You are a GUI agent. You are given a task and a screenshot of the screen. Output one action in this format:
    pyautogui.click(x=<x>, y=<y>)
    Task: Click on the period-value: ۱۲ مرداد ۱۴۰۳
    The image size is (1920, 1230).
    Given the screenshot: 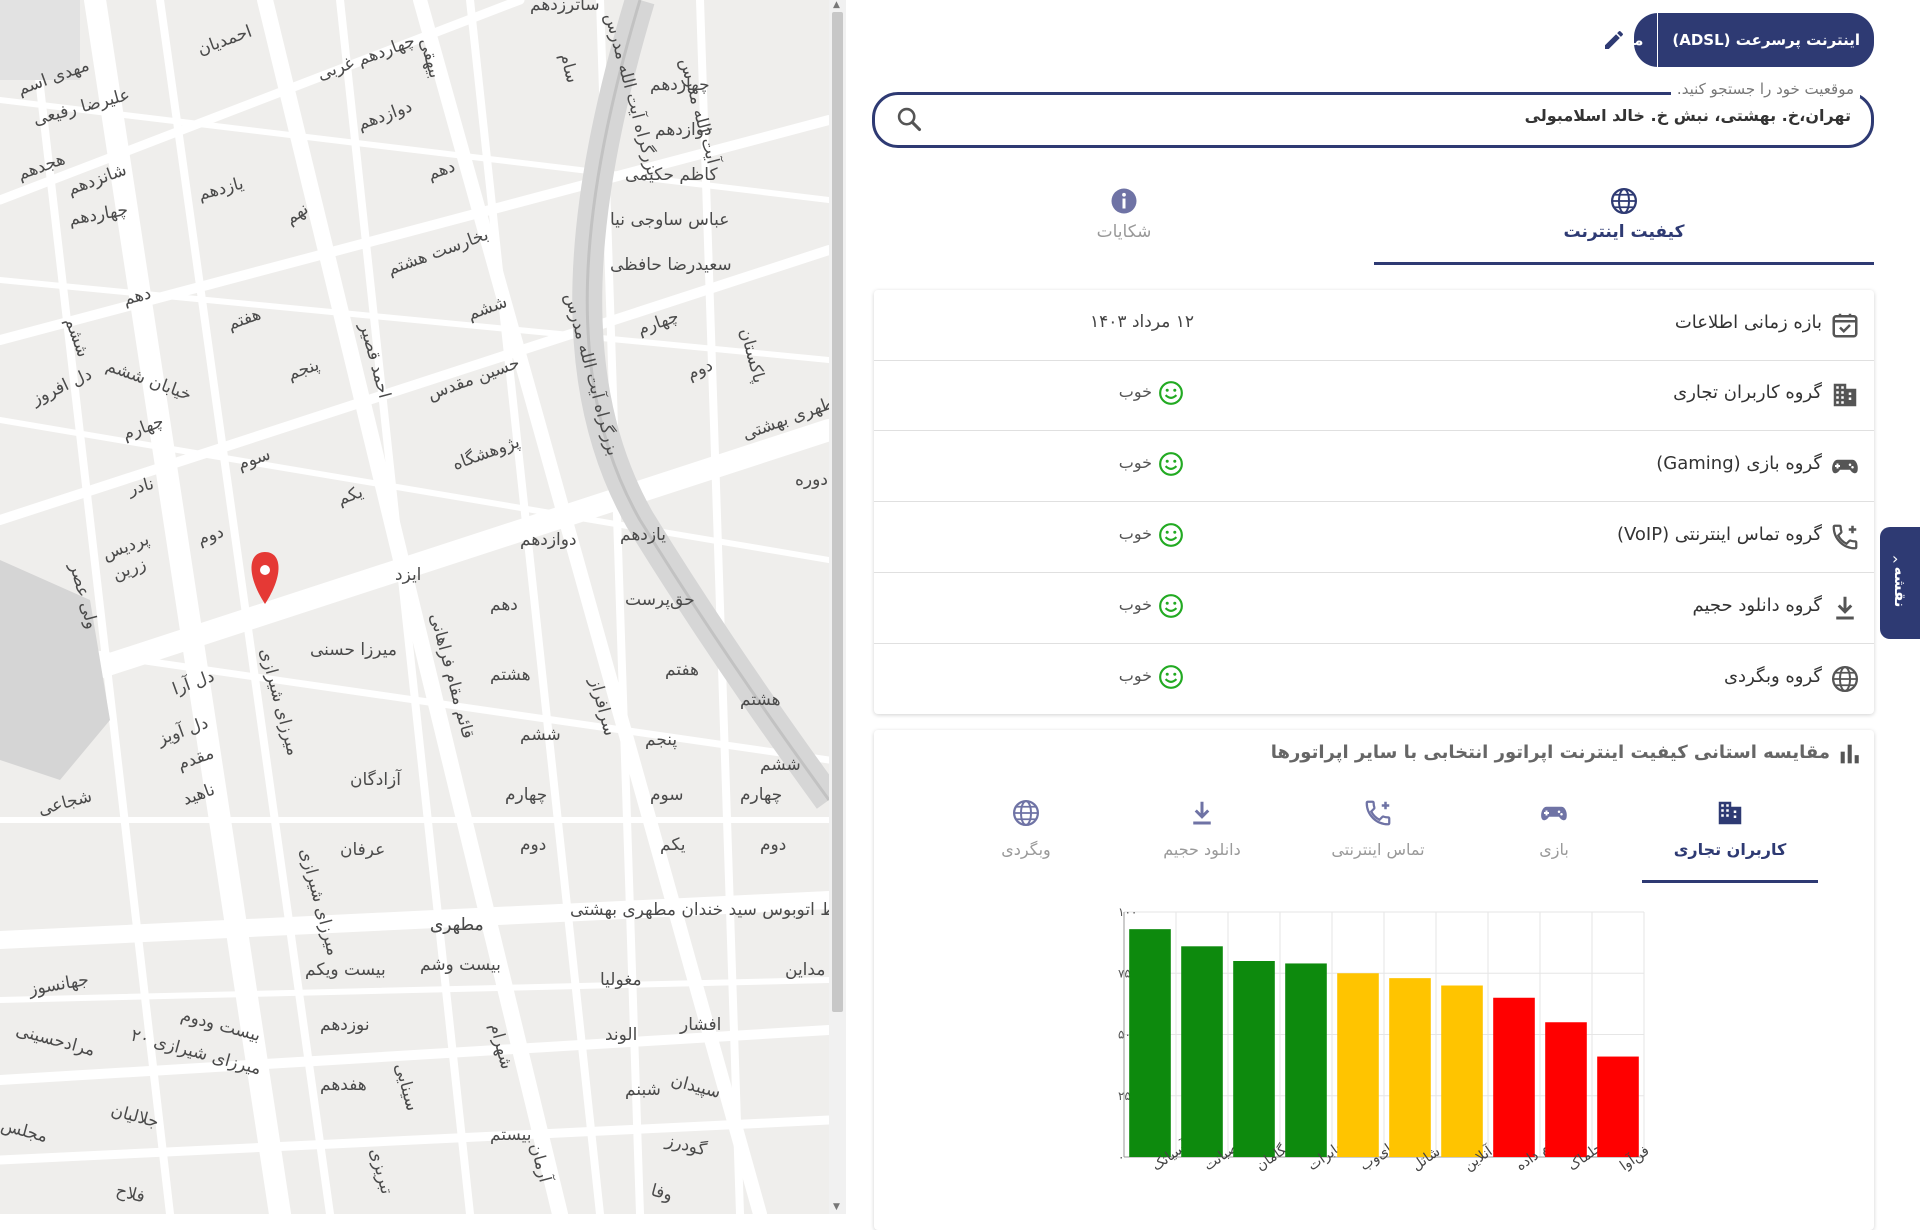 What is the action you would take?
    pyautogui.click(x=1142, y=322)
    